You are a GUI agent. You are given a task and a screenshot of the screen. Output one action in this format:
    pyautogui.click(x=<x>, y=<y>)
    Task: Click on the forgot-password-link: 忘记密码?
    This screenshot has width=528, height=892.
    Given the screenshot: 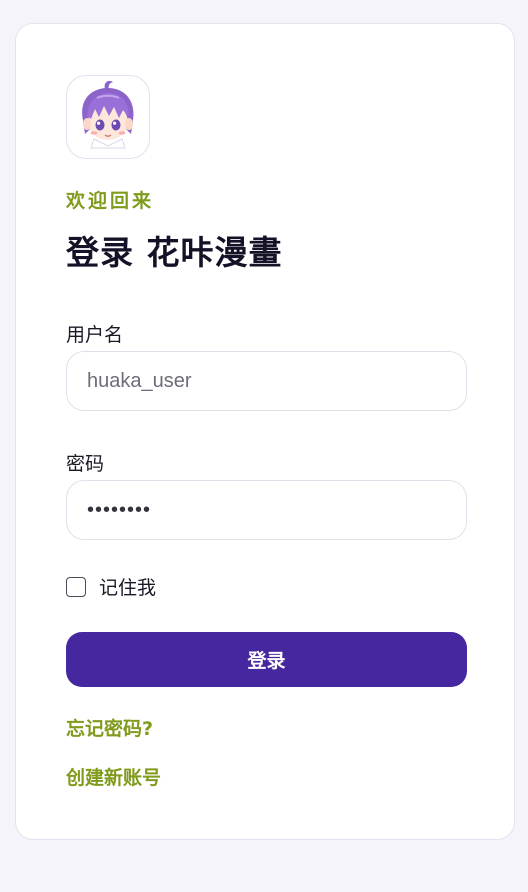 What is the action you would take?
    pyautogui.click(x=109, y=727)
    